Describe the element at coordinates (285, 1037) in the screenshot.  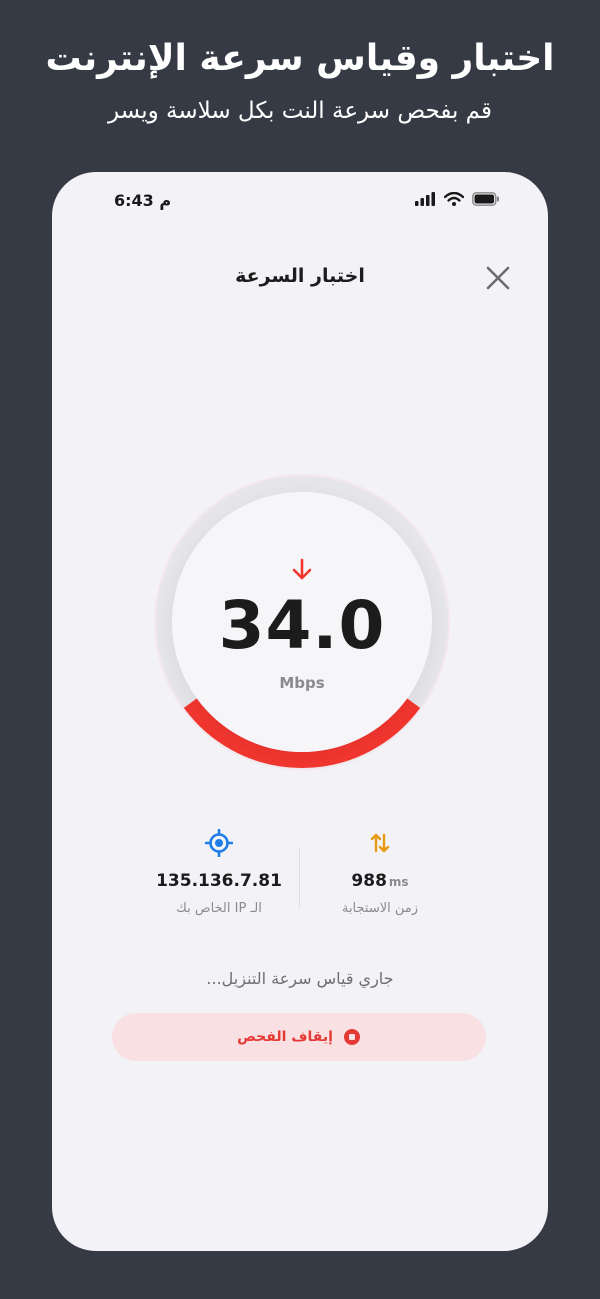
I see `stop-button-label: إيقاف الفحص` at that location.